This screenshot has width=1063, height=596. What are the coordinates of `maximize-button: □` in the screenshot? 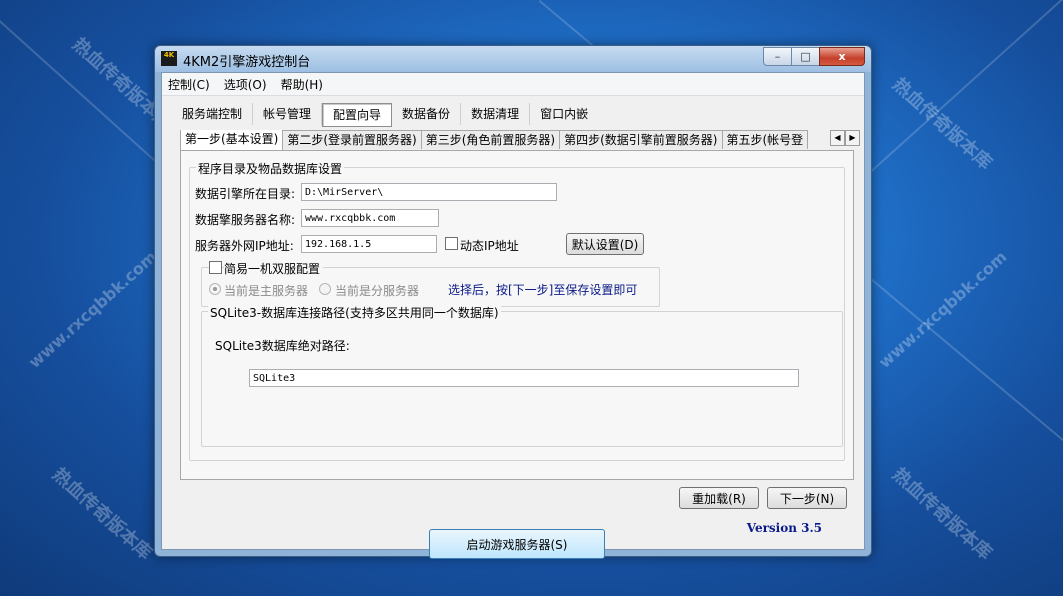 It's located at (805, 56).